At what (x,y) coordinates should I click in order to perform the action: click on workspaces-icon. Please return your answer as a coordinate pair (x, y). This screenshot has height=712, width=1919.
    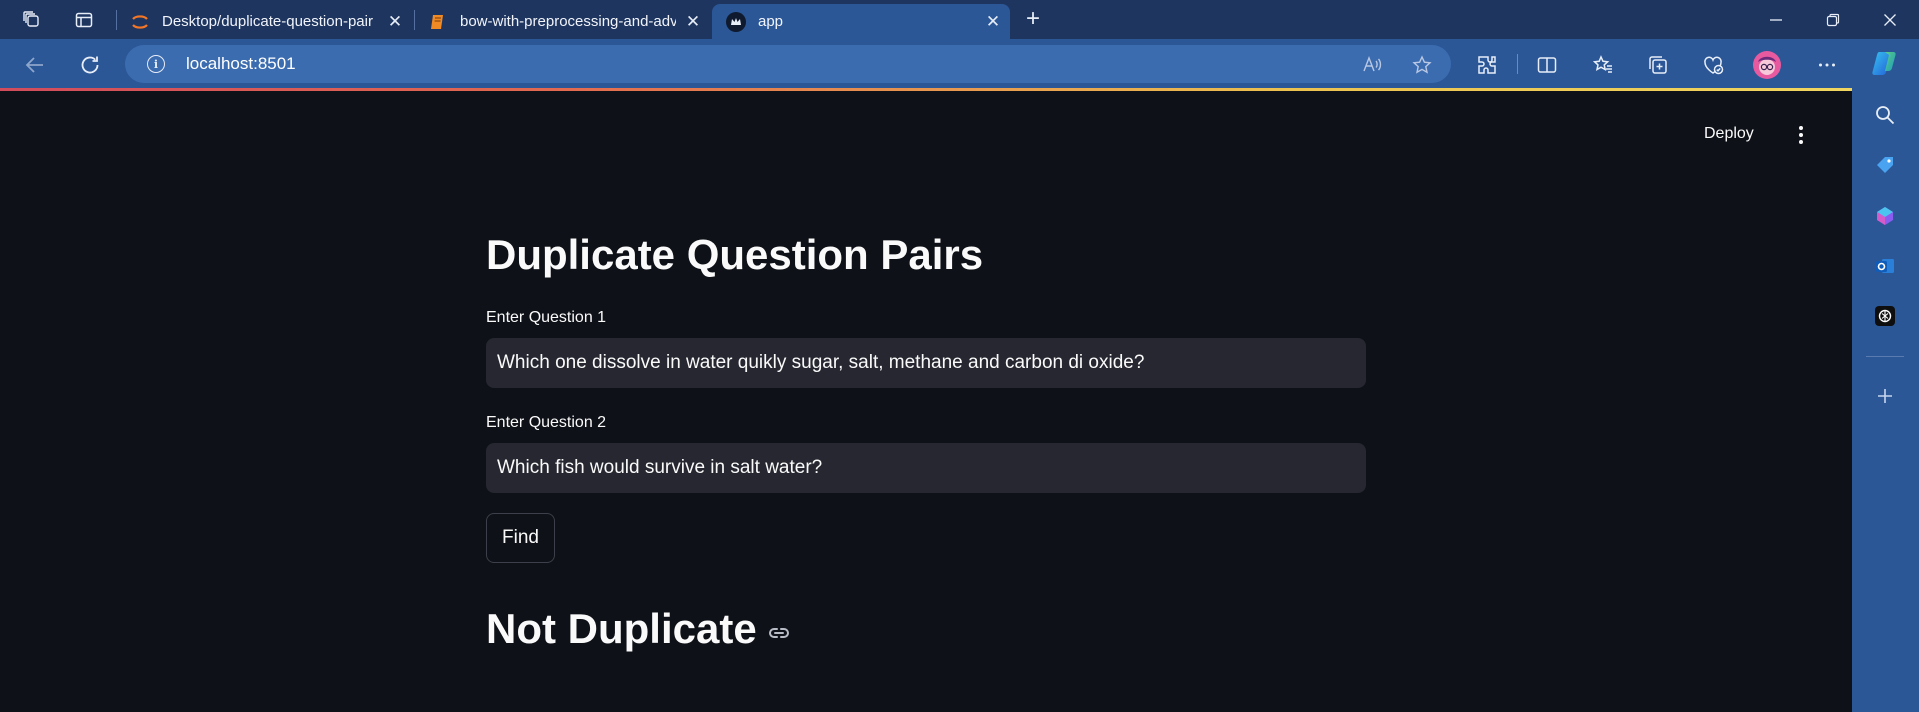
    Looking at the image, I should click on (32, 20).